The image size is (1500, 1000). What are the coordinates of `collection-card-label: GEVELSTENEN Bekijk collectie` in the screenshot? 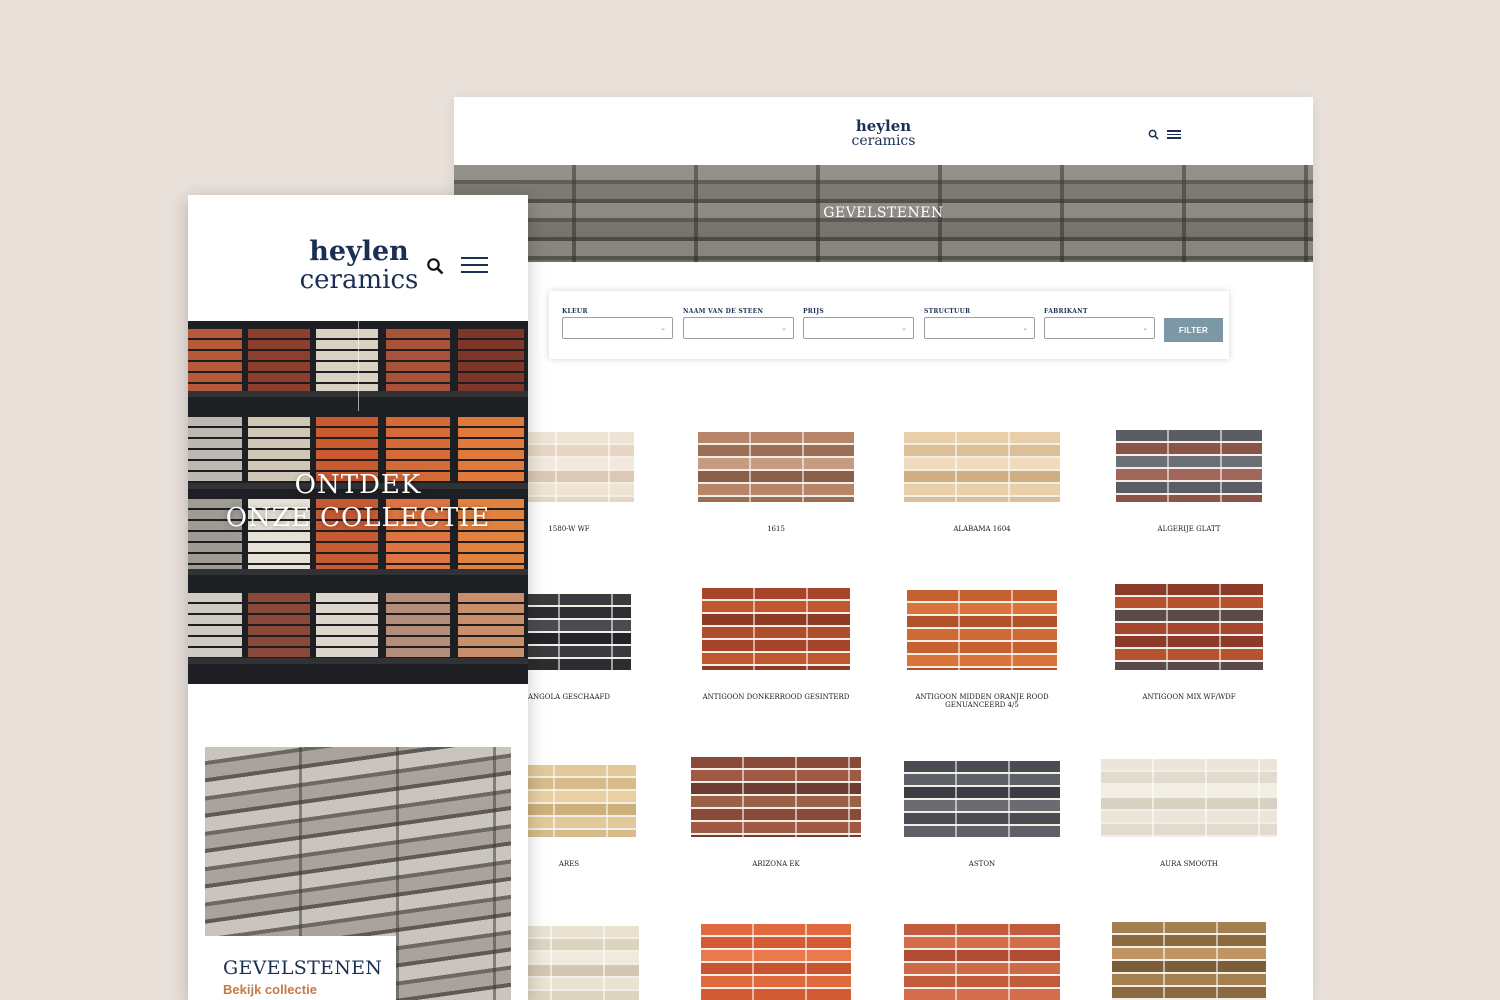 It's located at (300, 968).